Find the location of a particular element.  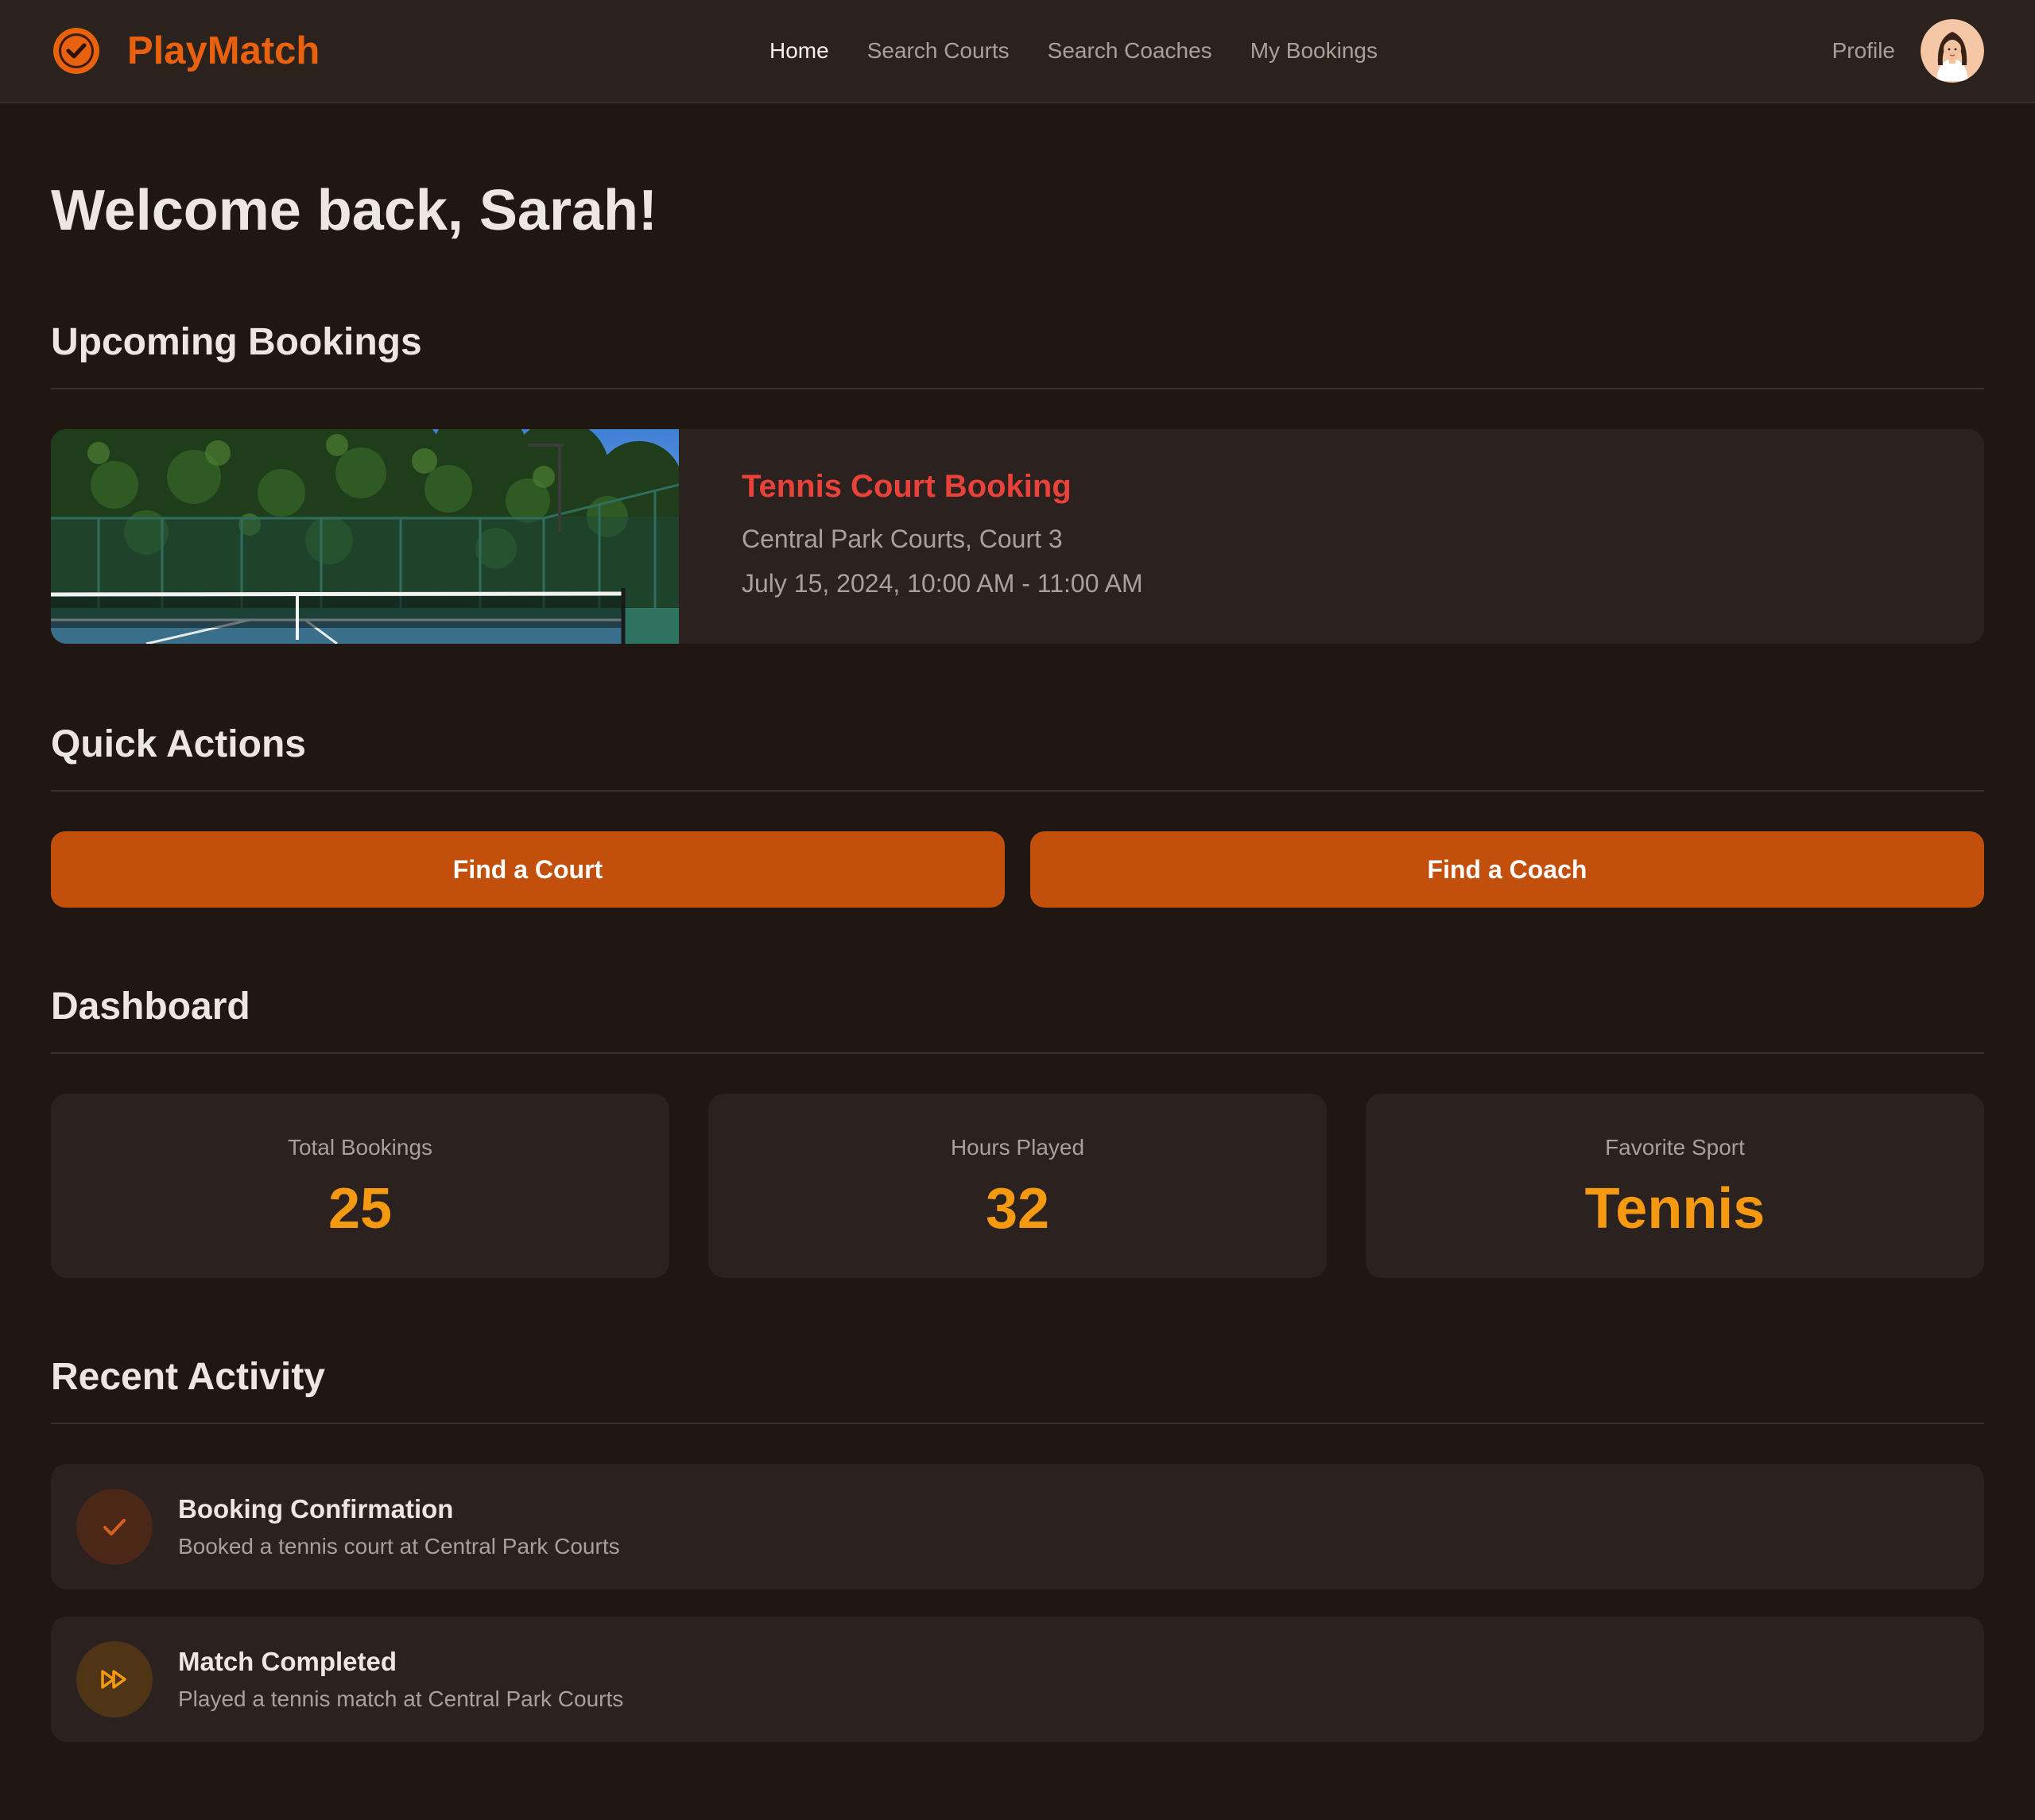

recent-activity-heading: Recent Activity is located at coordinates (188, 1377).